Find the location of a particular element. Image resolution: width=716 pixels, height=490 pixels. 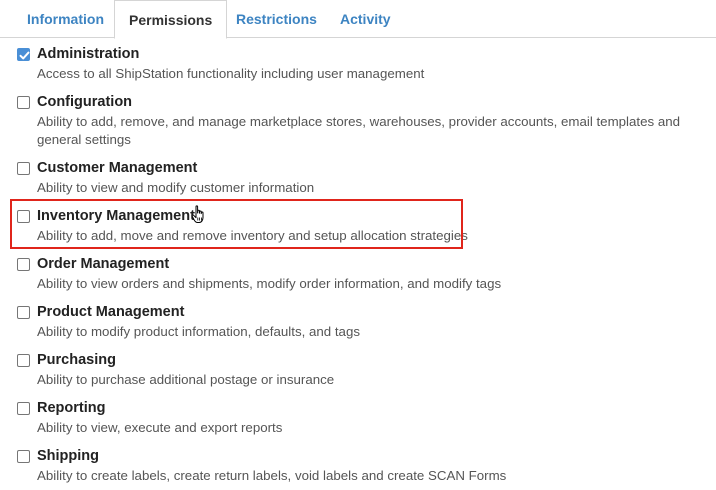

purchasing-checkbox is located at coordinates (23, 360).